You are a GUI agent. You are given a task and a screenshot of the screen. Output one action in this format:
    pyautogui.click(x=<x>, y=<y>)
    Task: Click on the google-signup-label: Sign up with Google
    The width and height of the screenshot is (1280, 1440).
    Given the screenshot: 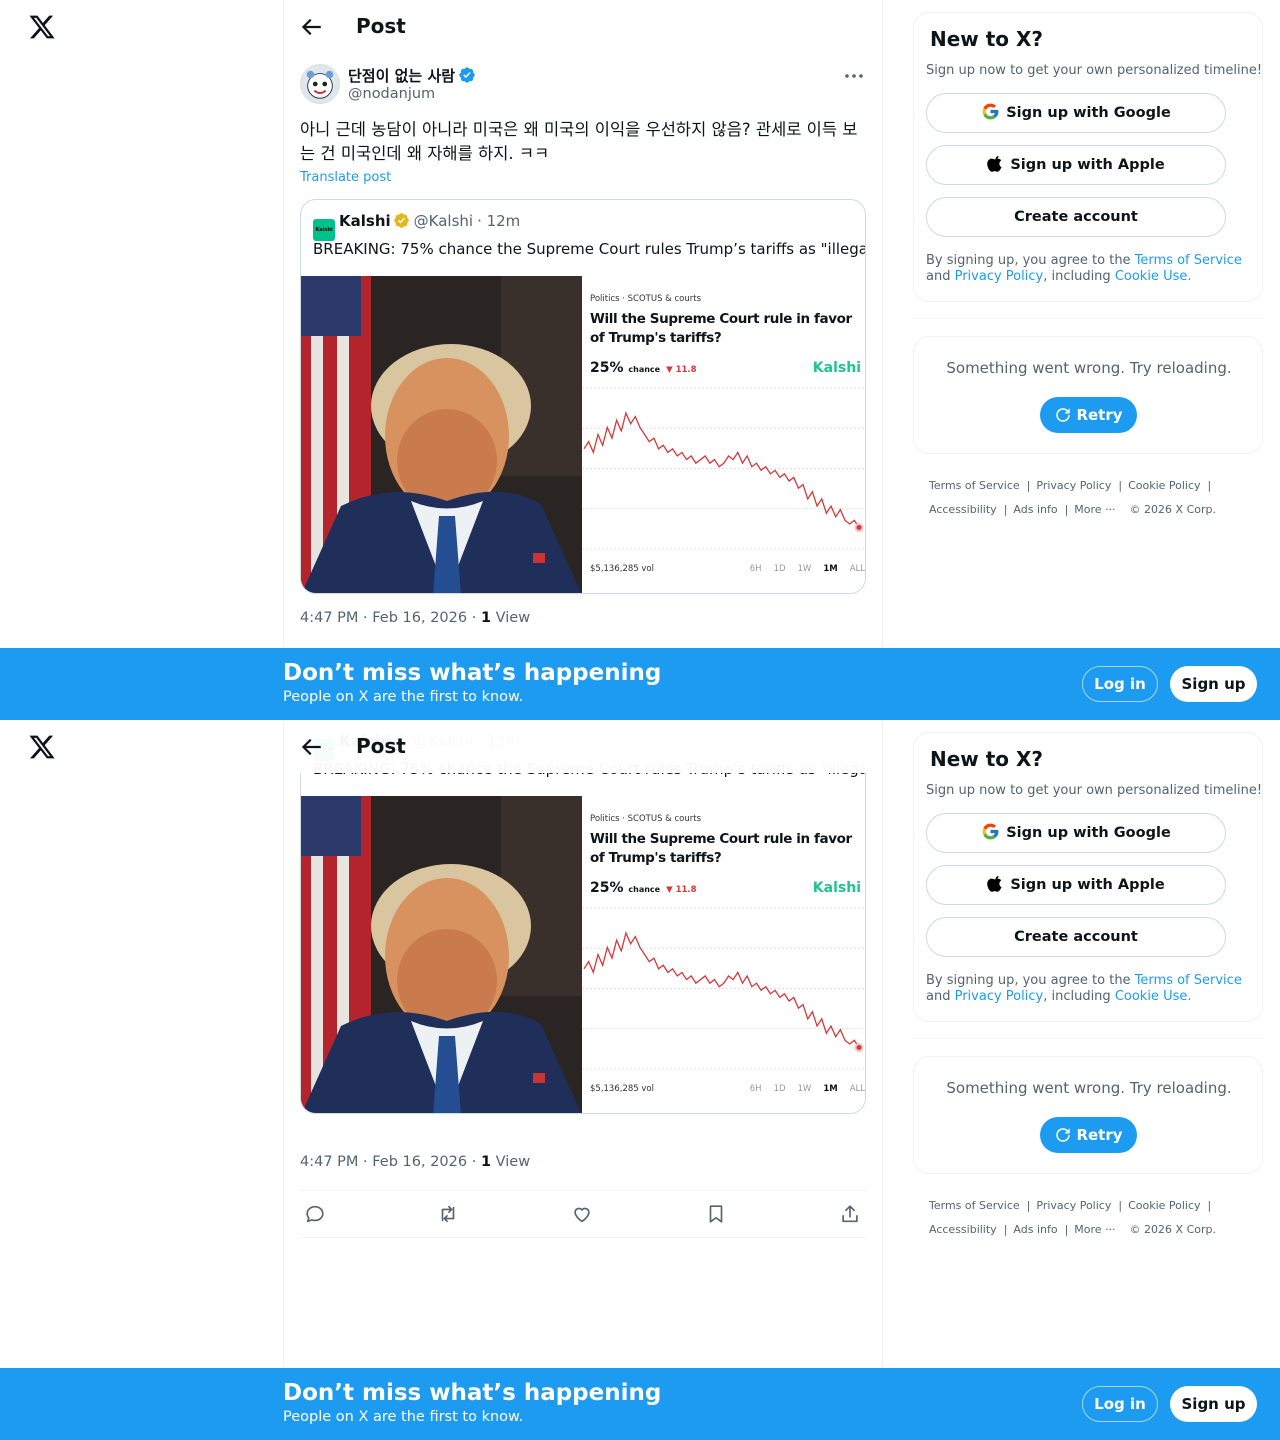 What is the action you would take?
    pyautogui.click(x=1088, y=113)
    